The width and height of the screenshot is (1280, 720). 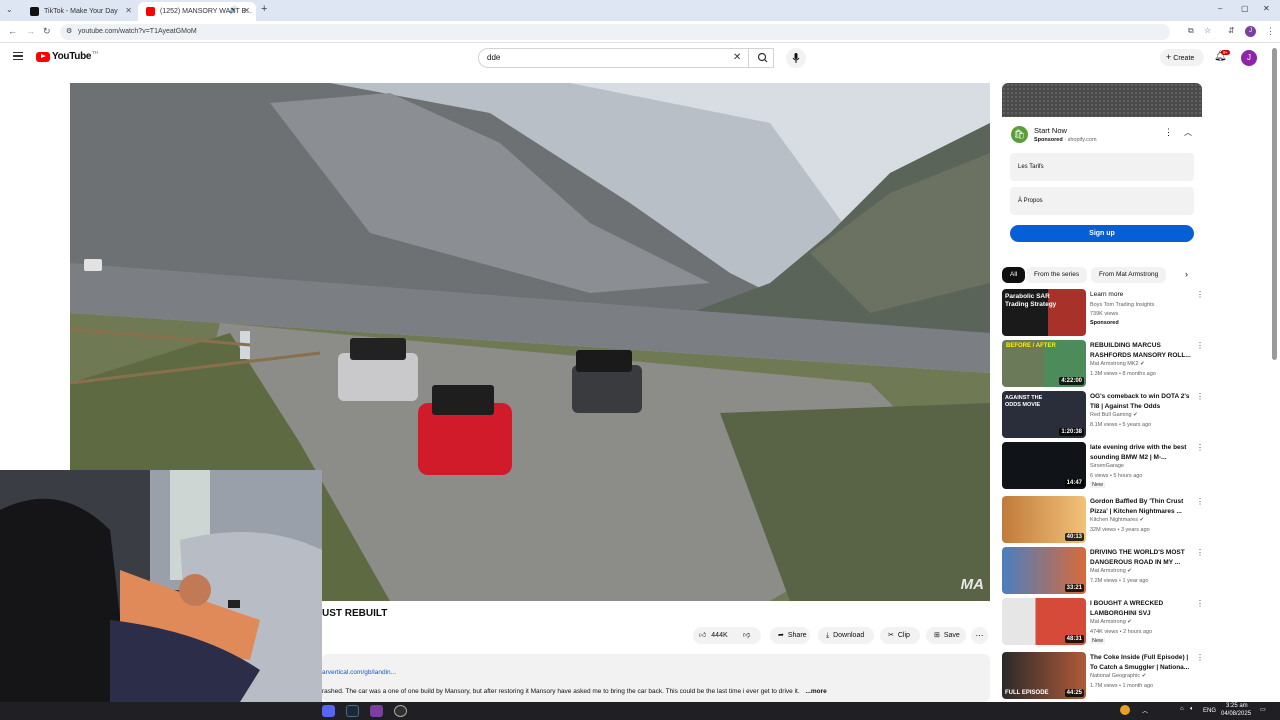 I want to click on save-button: ⊞ Save, so click(x=946, y=635).